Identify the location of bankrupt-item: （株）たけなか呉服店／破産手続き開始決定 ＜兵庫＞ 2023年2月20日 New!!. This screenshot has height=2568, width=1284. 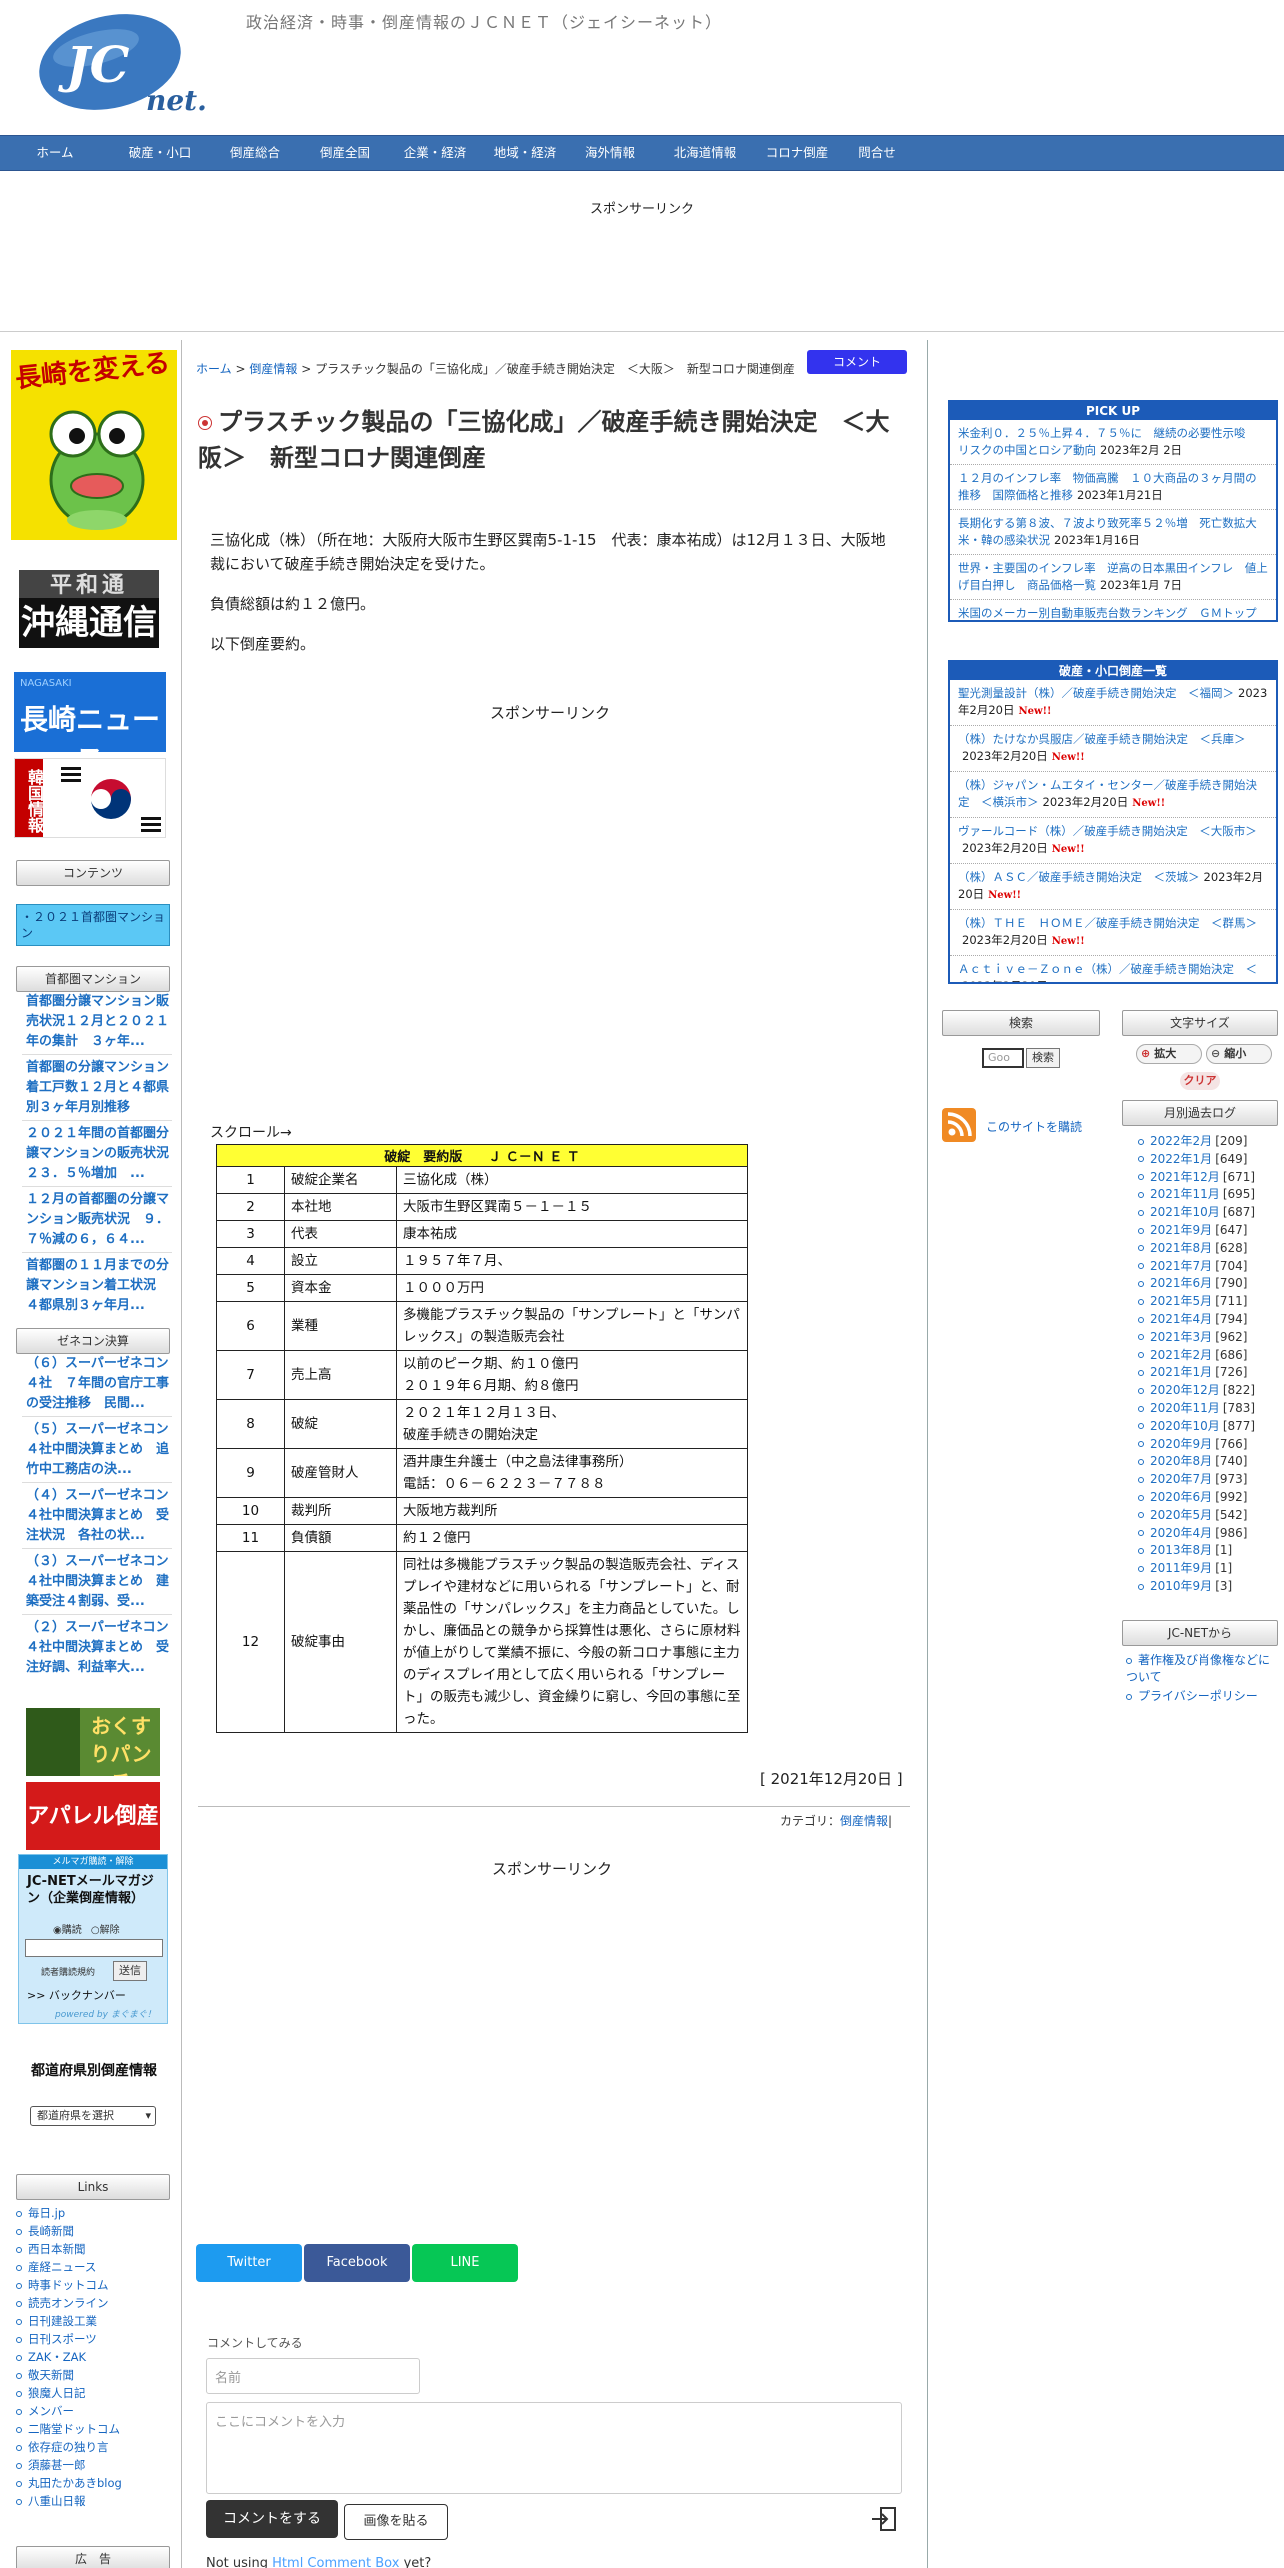
(1113, 749).